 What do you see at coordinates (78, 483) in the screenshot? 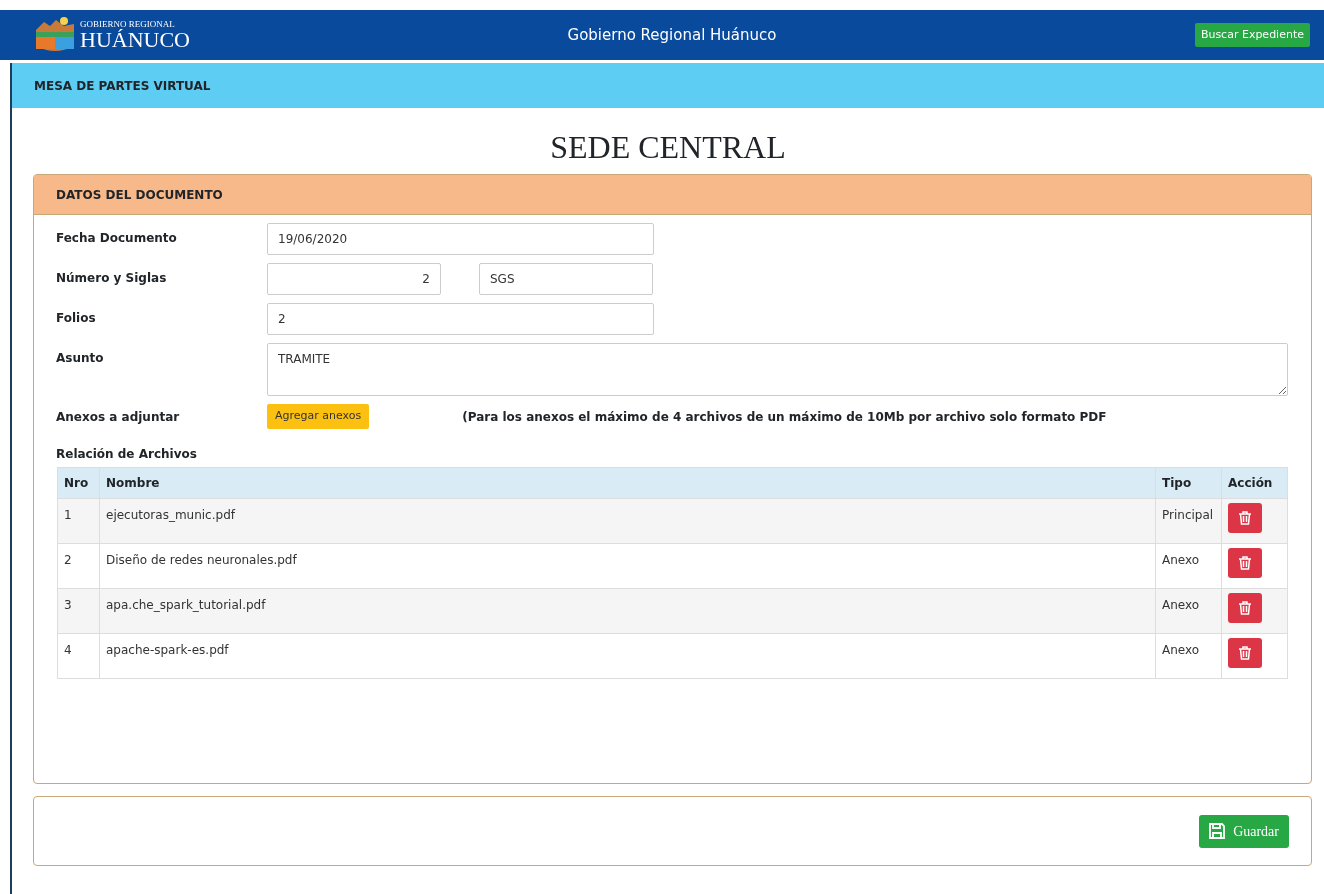
I see `column-header: Nro` at bounding box center [78, 483].